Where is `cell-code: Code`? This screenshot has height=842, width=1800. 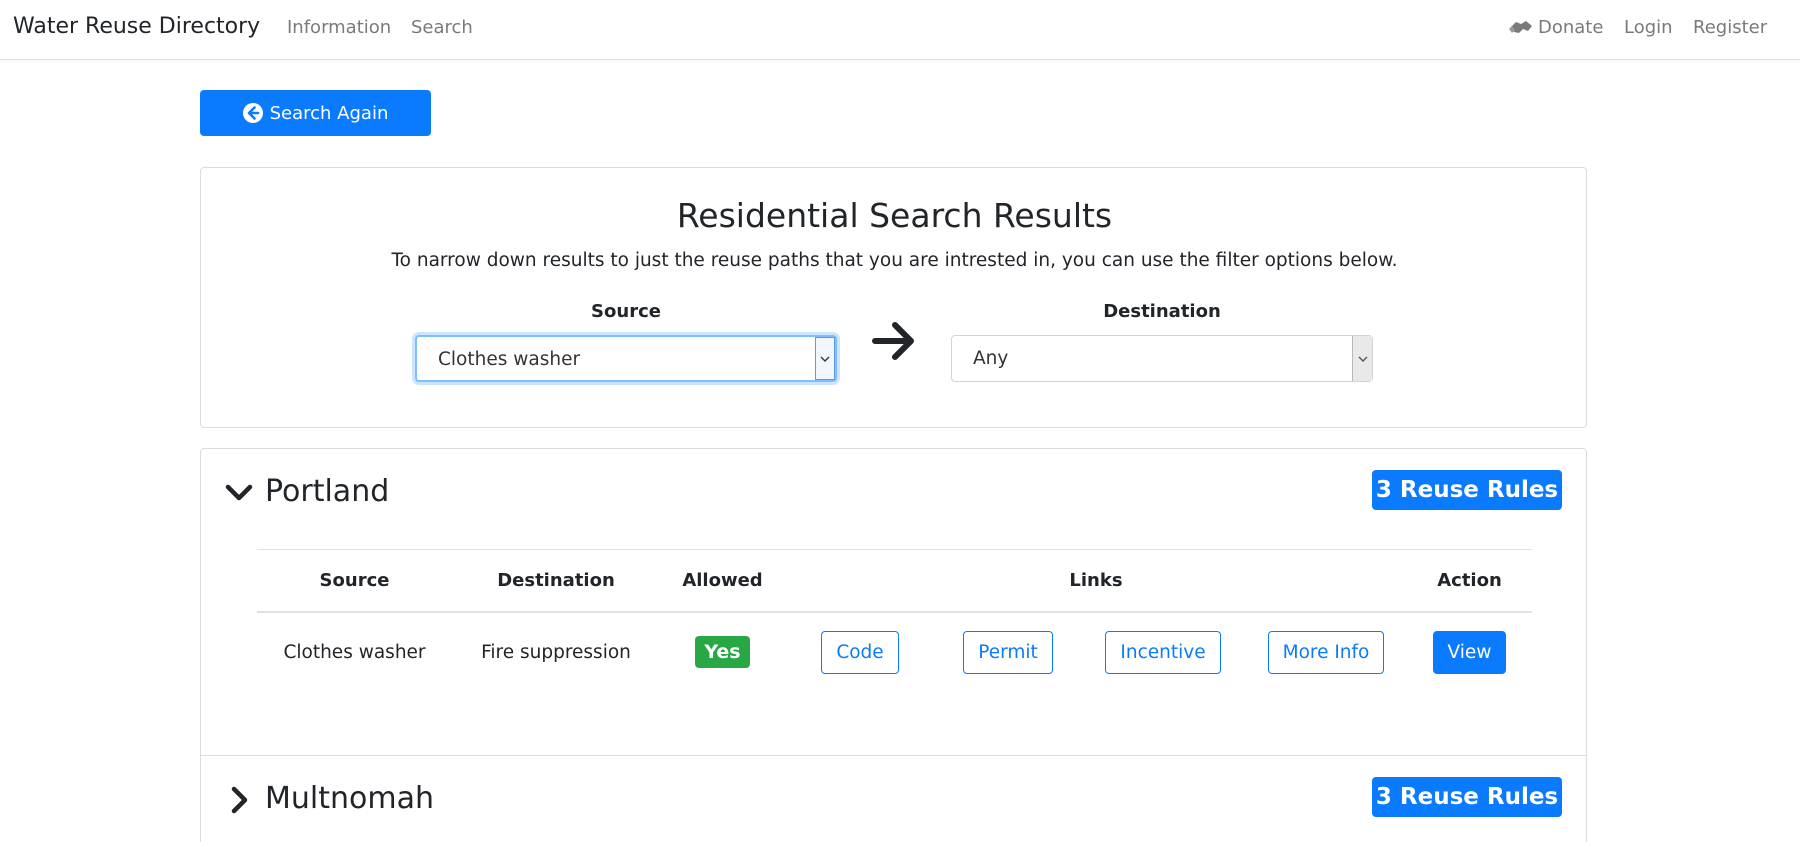
cell-code: Code is located at coordinates (860, 652).